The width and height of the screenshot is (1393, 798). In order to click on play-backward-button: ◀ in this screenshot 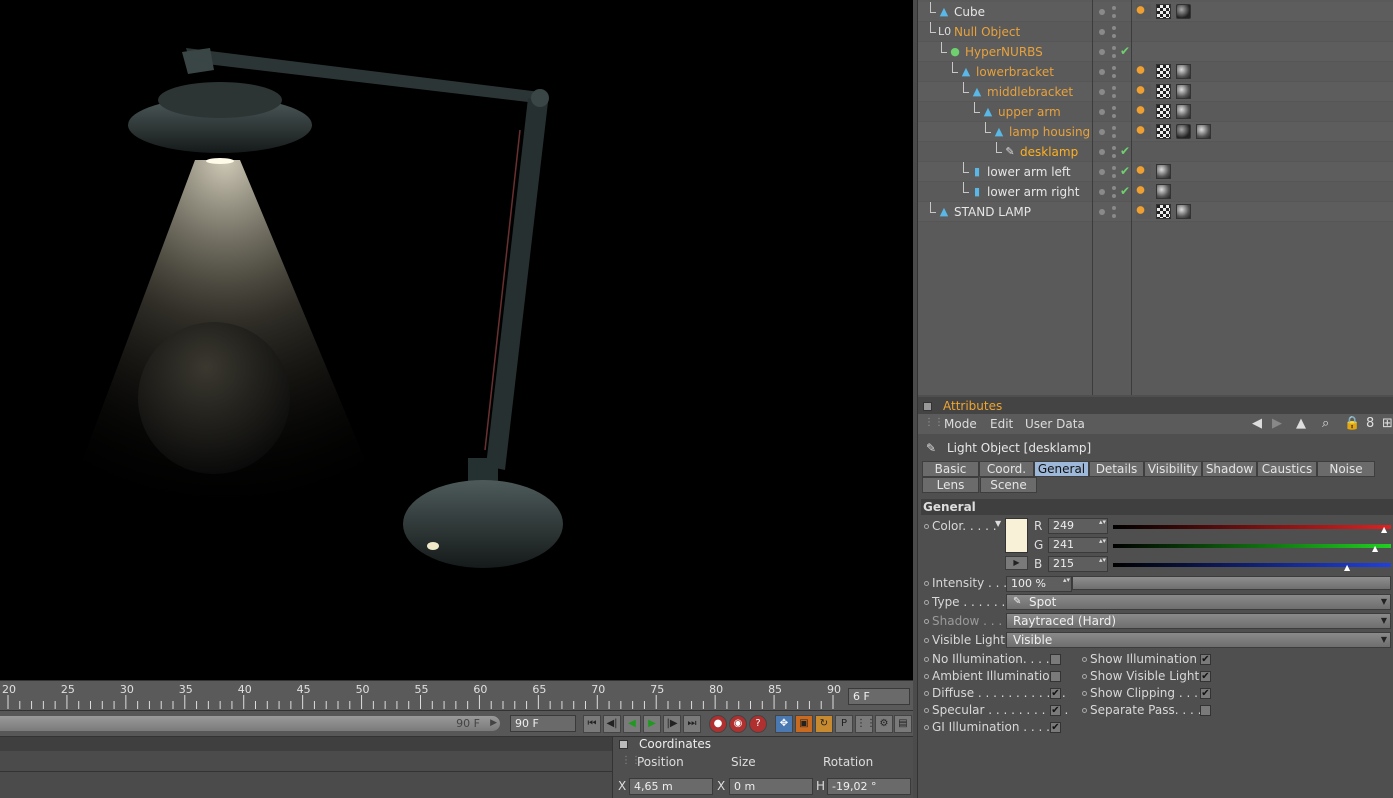, I will do `click(632, 724)`.